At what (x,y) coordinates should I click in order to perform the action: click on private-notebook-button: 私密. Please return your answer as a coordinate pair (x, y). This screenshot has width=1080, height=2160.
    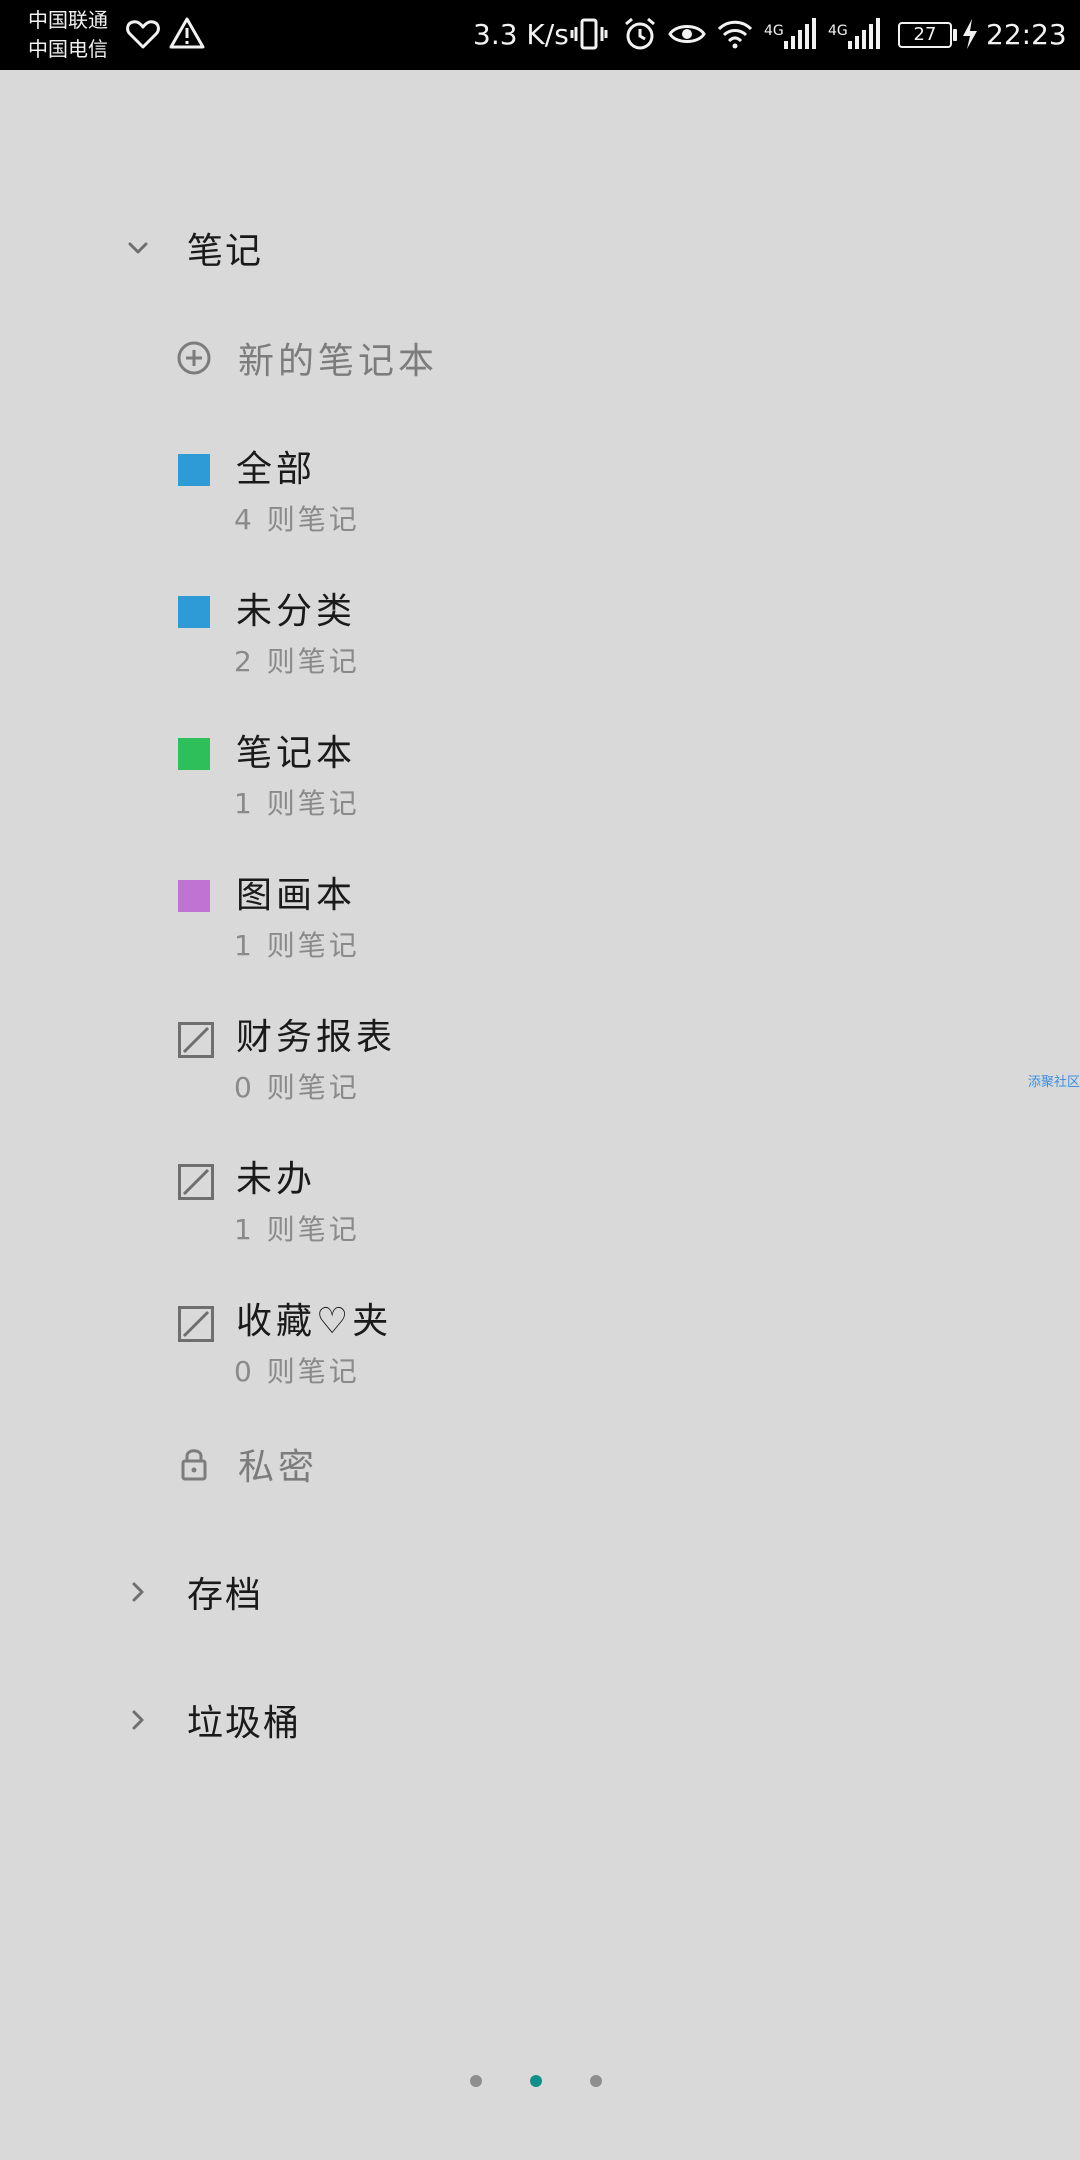
    Looking at the image, I should click on (247, 1464).